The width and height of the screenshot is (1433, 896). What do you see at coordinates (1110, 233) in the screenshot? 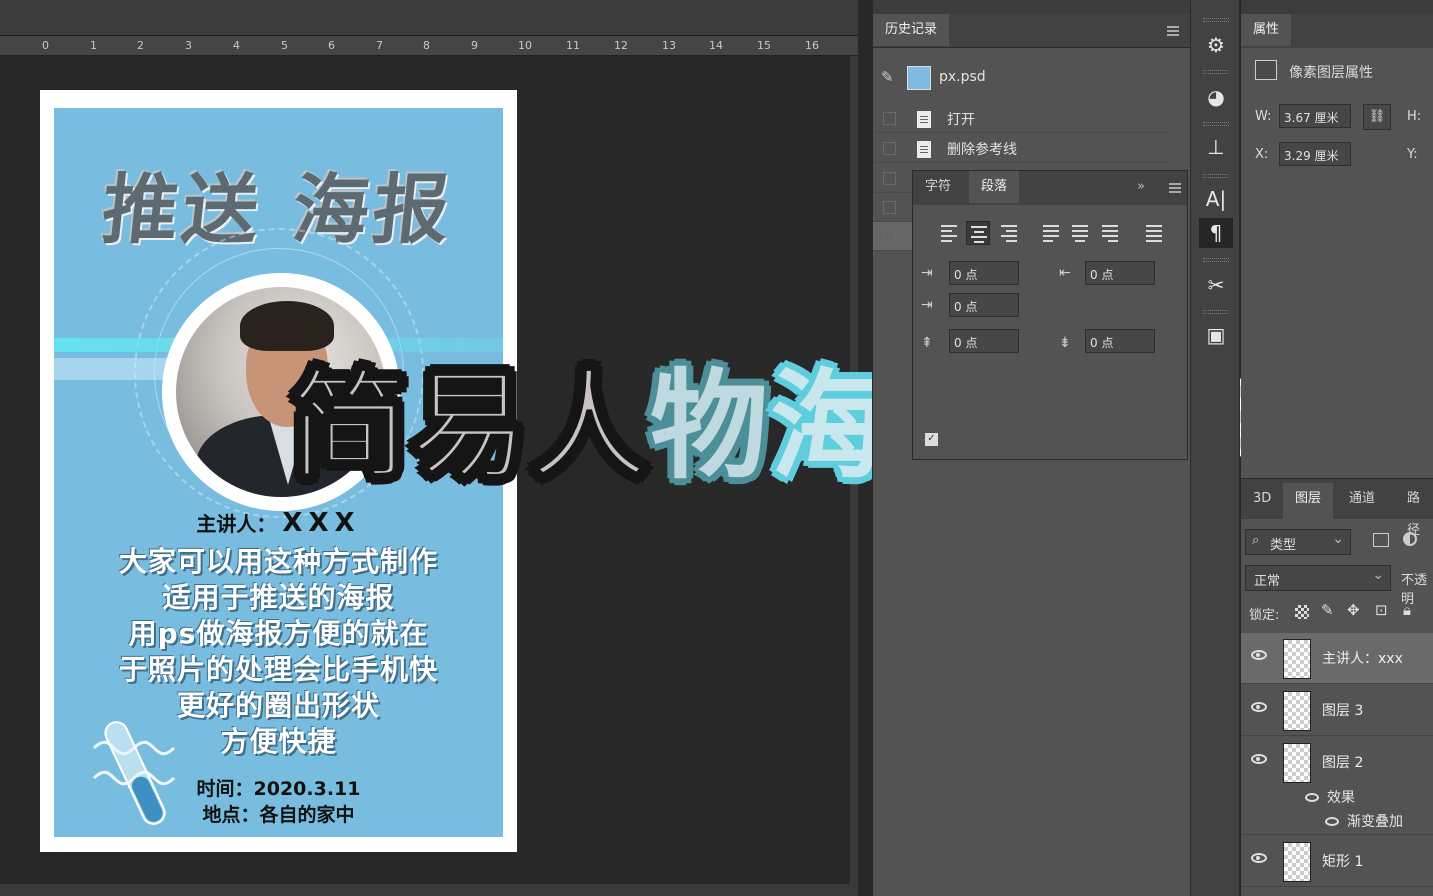
I see `justify-right-button` at bounding box center [1110, 233].